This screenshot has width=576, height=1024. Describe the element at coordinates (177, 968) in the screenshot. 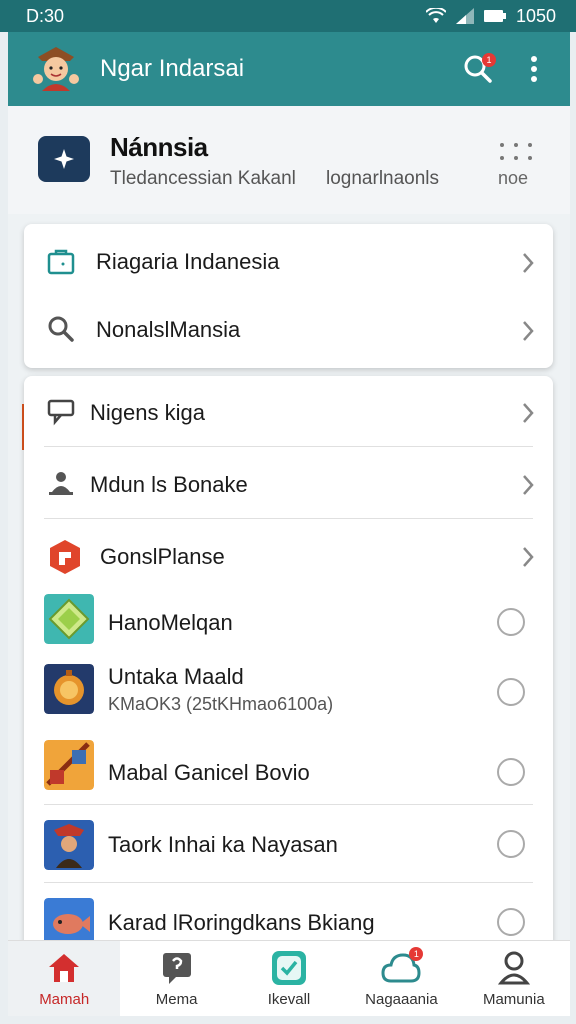

I see `chat-bubble-icon` at that location.